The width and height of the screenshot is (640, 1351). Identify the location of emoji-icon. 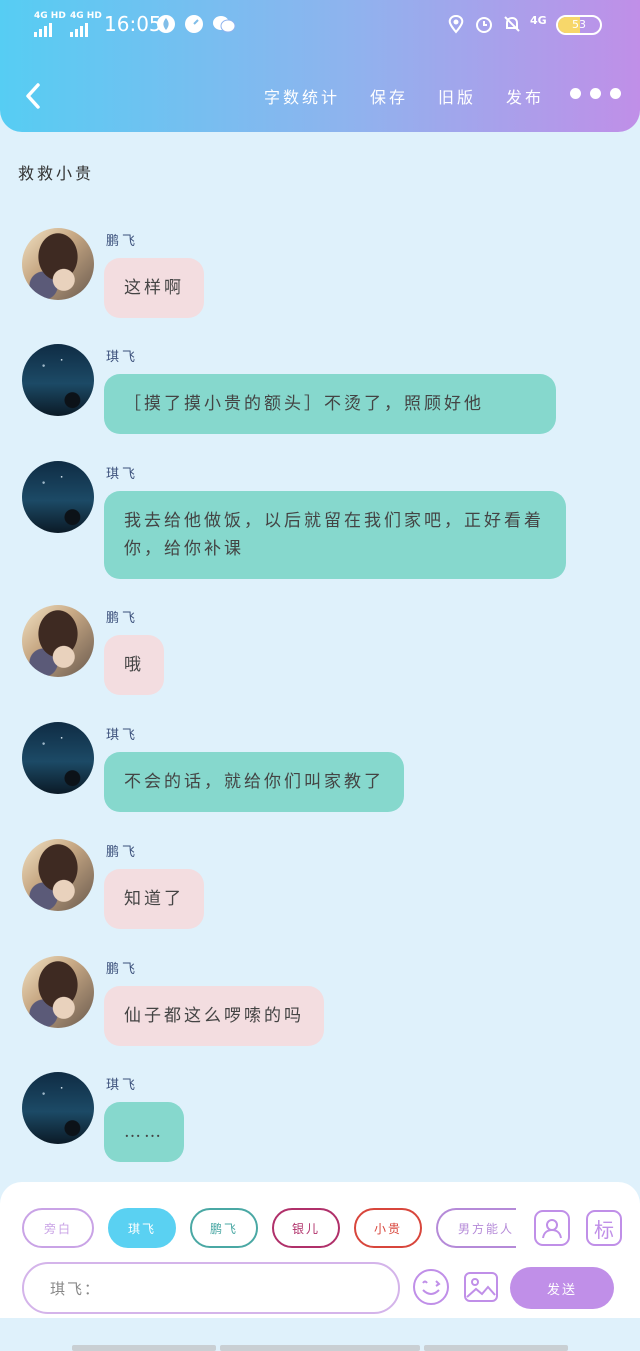
(431, 1287).